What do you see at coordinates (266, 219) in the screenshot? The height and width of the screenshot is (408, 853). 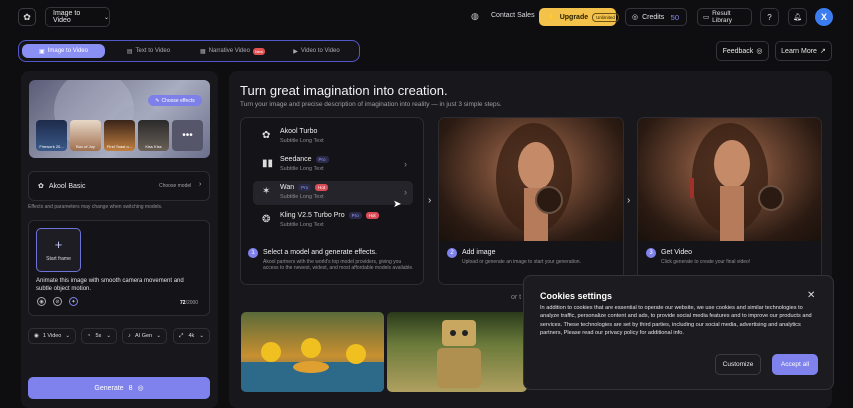 I see `kling-logo-icon: ❂` at bounding box center [266, 219].